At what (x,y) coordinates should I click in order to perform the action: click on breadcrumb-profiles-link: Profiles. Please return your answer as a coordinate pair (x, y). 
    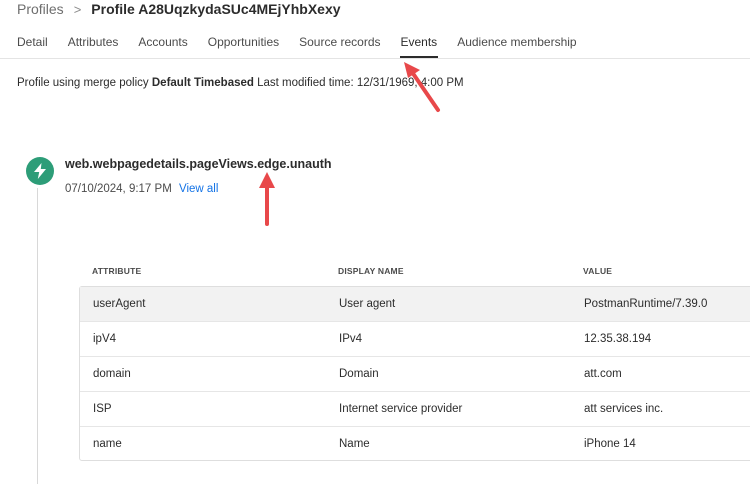
    Looking at the image, I should click on (40, 9).